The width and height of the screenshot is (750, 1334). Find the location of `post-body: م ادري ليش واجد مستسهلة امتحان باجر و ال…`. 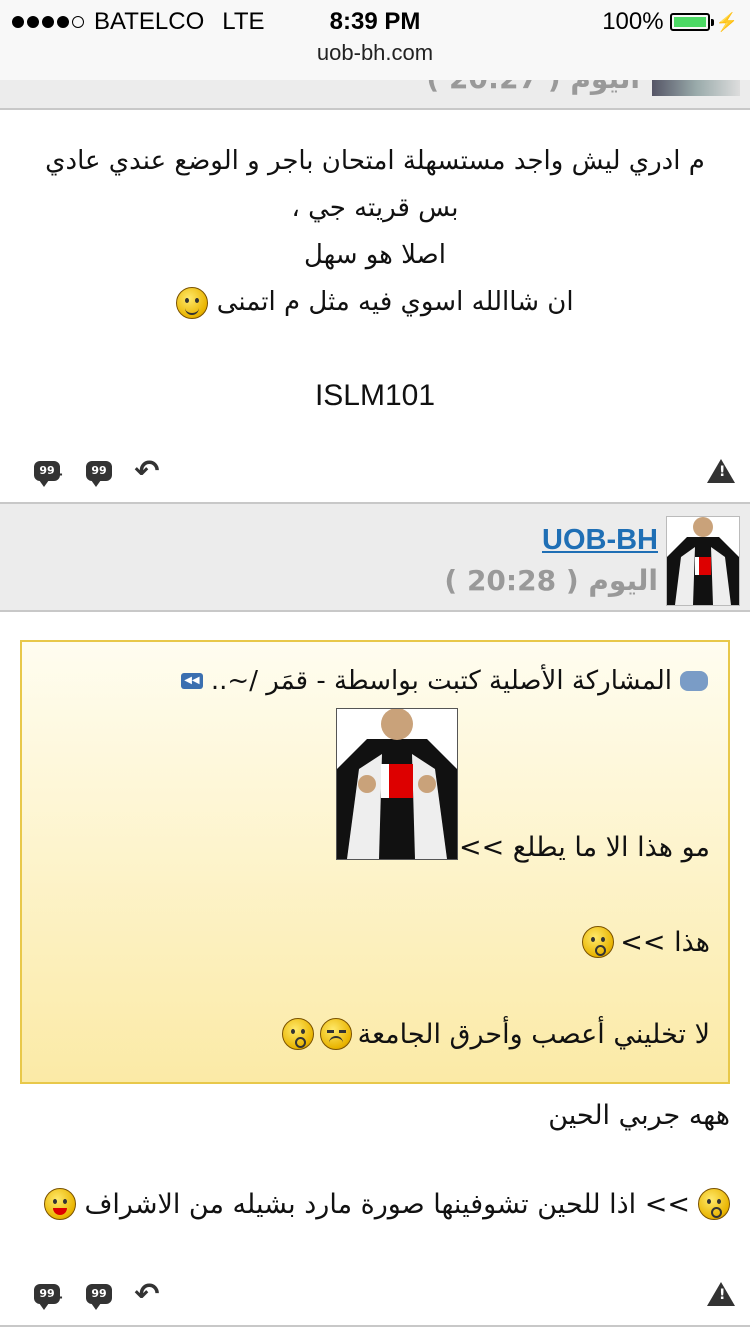

post-body: م ادري ليش واجد مستسهلة امتحان باجر و ال… is located at coordinates (375, 232).